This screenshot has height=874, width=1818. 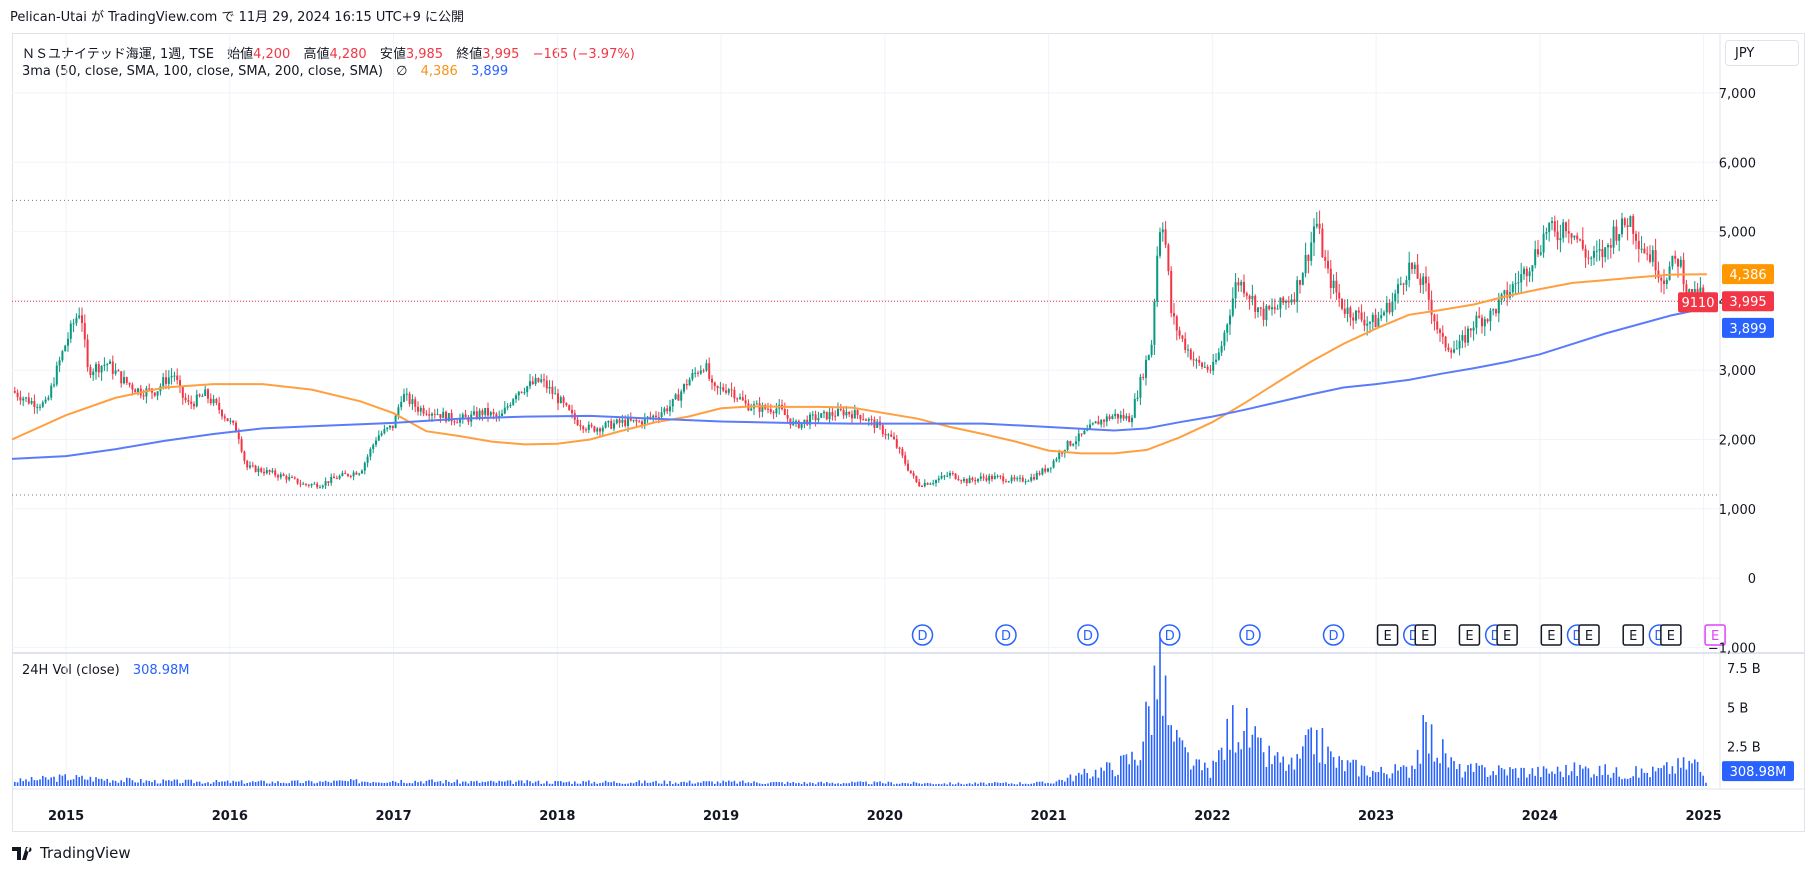 I want to click on ma100-price-tag: 4,386, so click(x=1748, y=274).